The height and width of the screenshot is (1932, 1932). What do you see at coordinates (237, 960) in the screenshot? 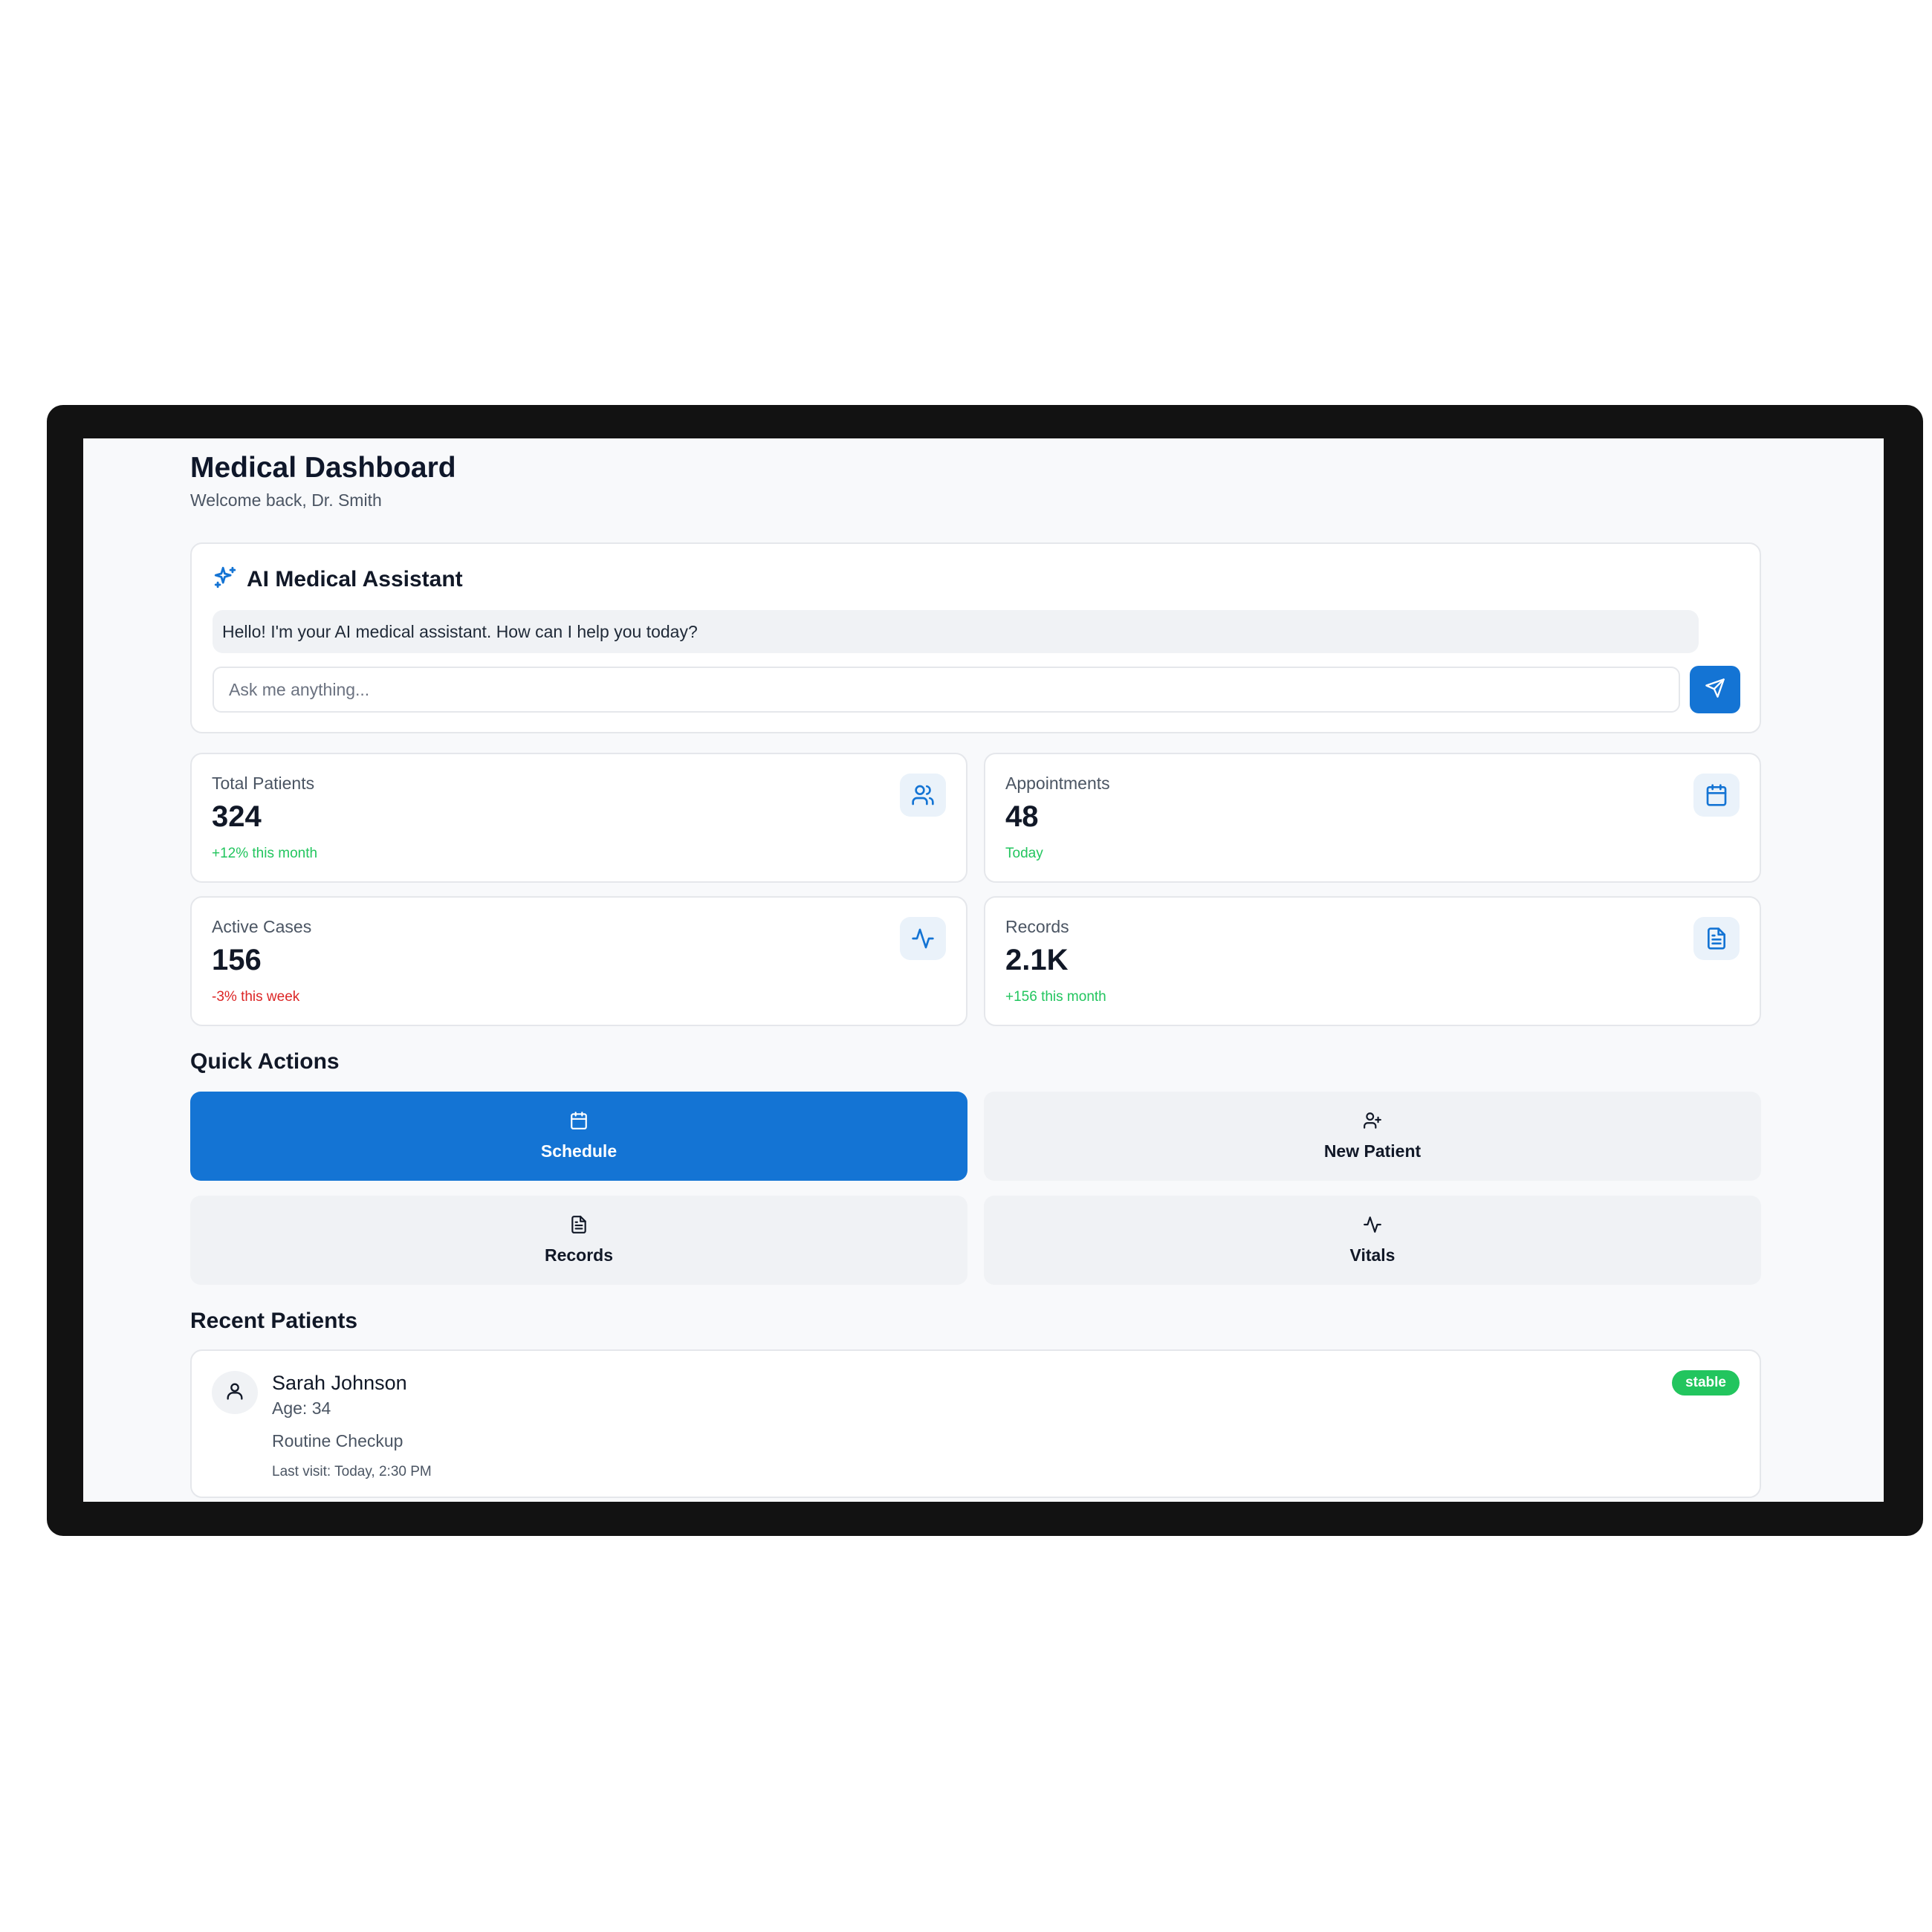
I see `stat-value: 156` at bounding box center [237, 960].